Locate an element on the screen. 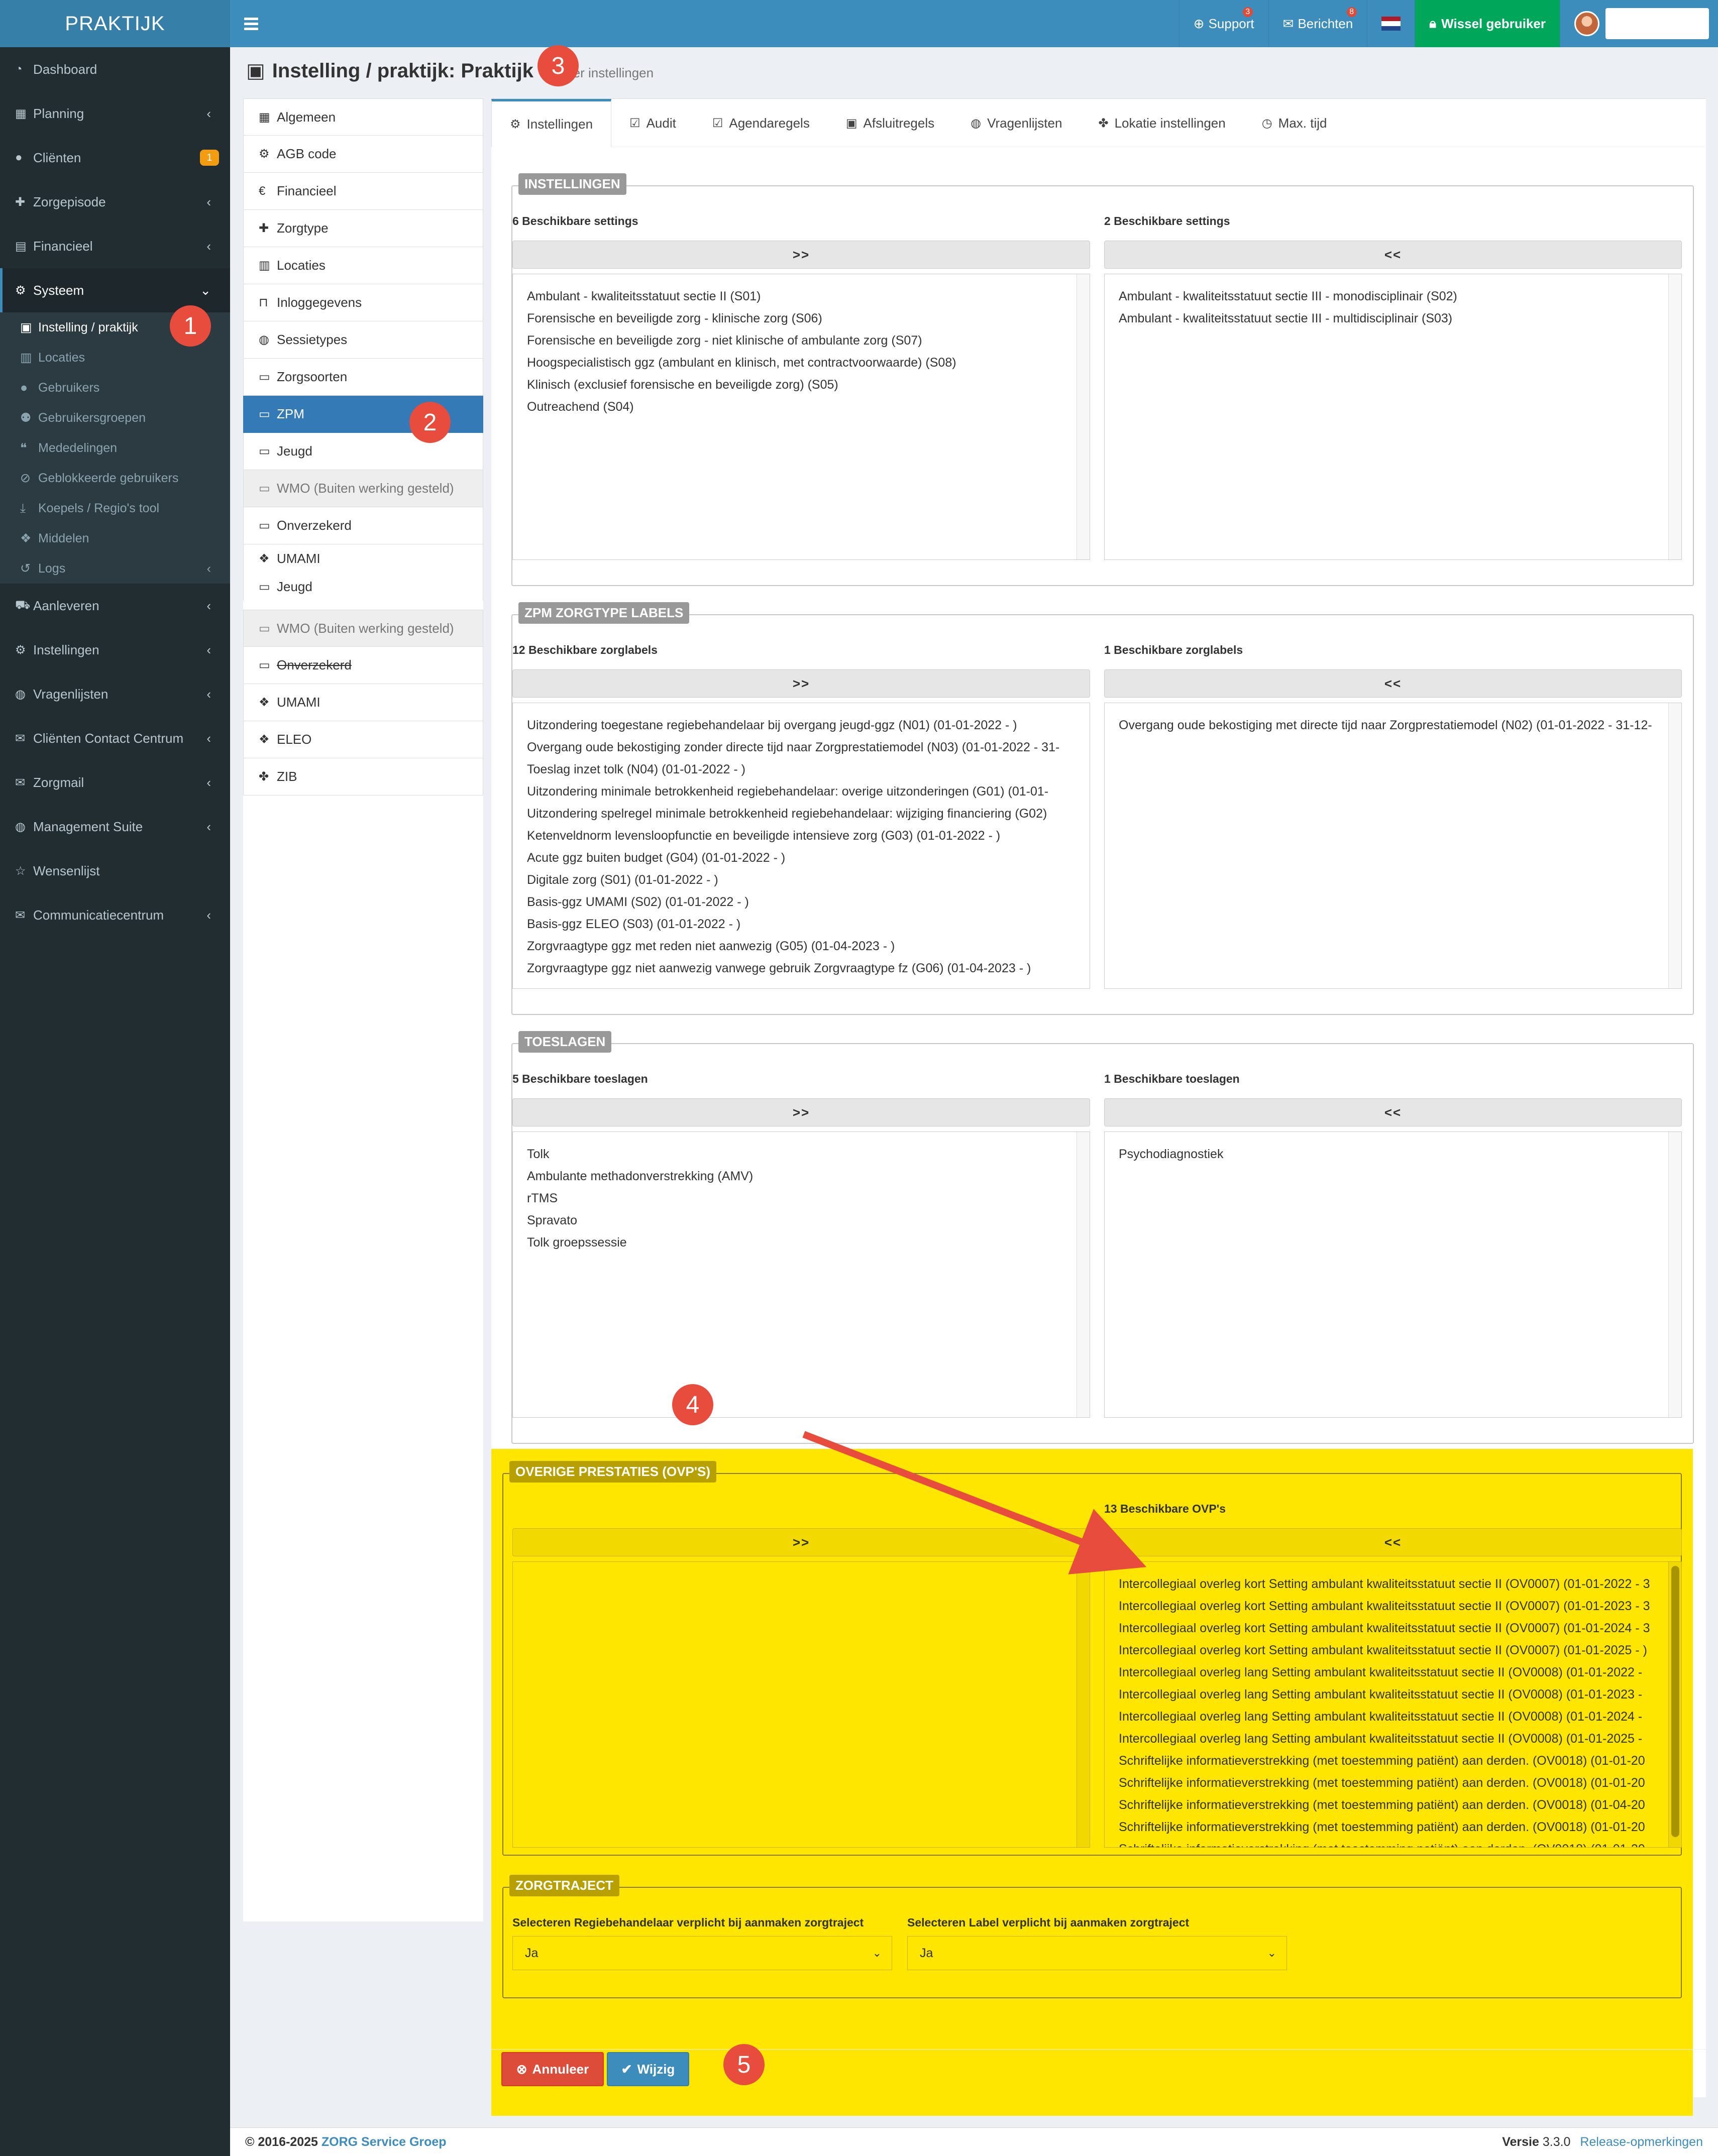 Image resolution: width=1718 pixels, height=2156 pixels. annotation-arrow is located at coordinates (975, 1502).